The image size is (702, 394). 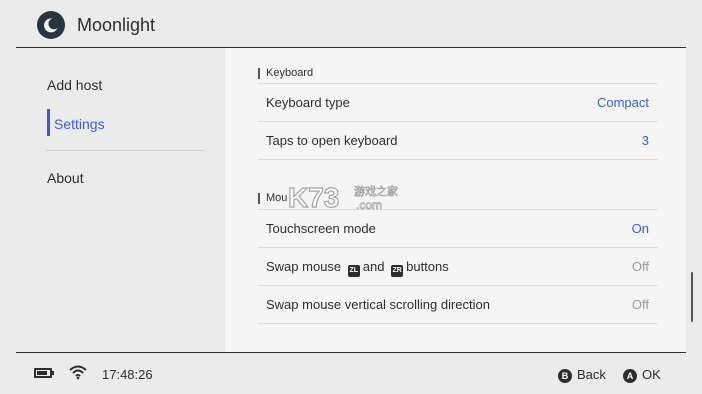 I want to click on setting-value: 3, so click(x=645, y=140).